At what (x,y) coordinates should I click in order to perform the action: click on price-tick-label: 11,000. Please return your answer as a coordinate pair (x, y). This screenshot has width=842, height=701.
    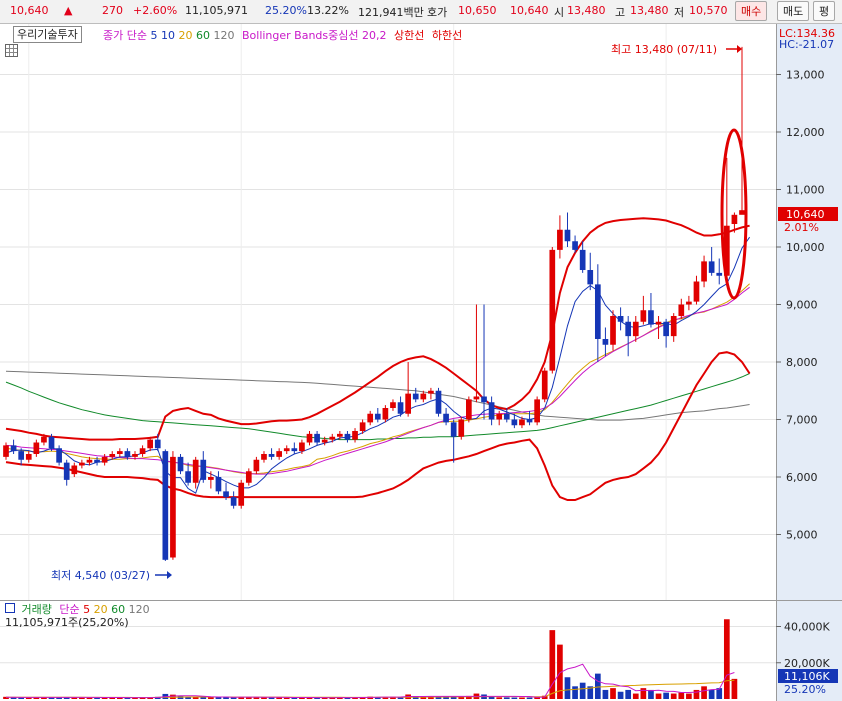
    Looking at the image, I should click on (805, 190).